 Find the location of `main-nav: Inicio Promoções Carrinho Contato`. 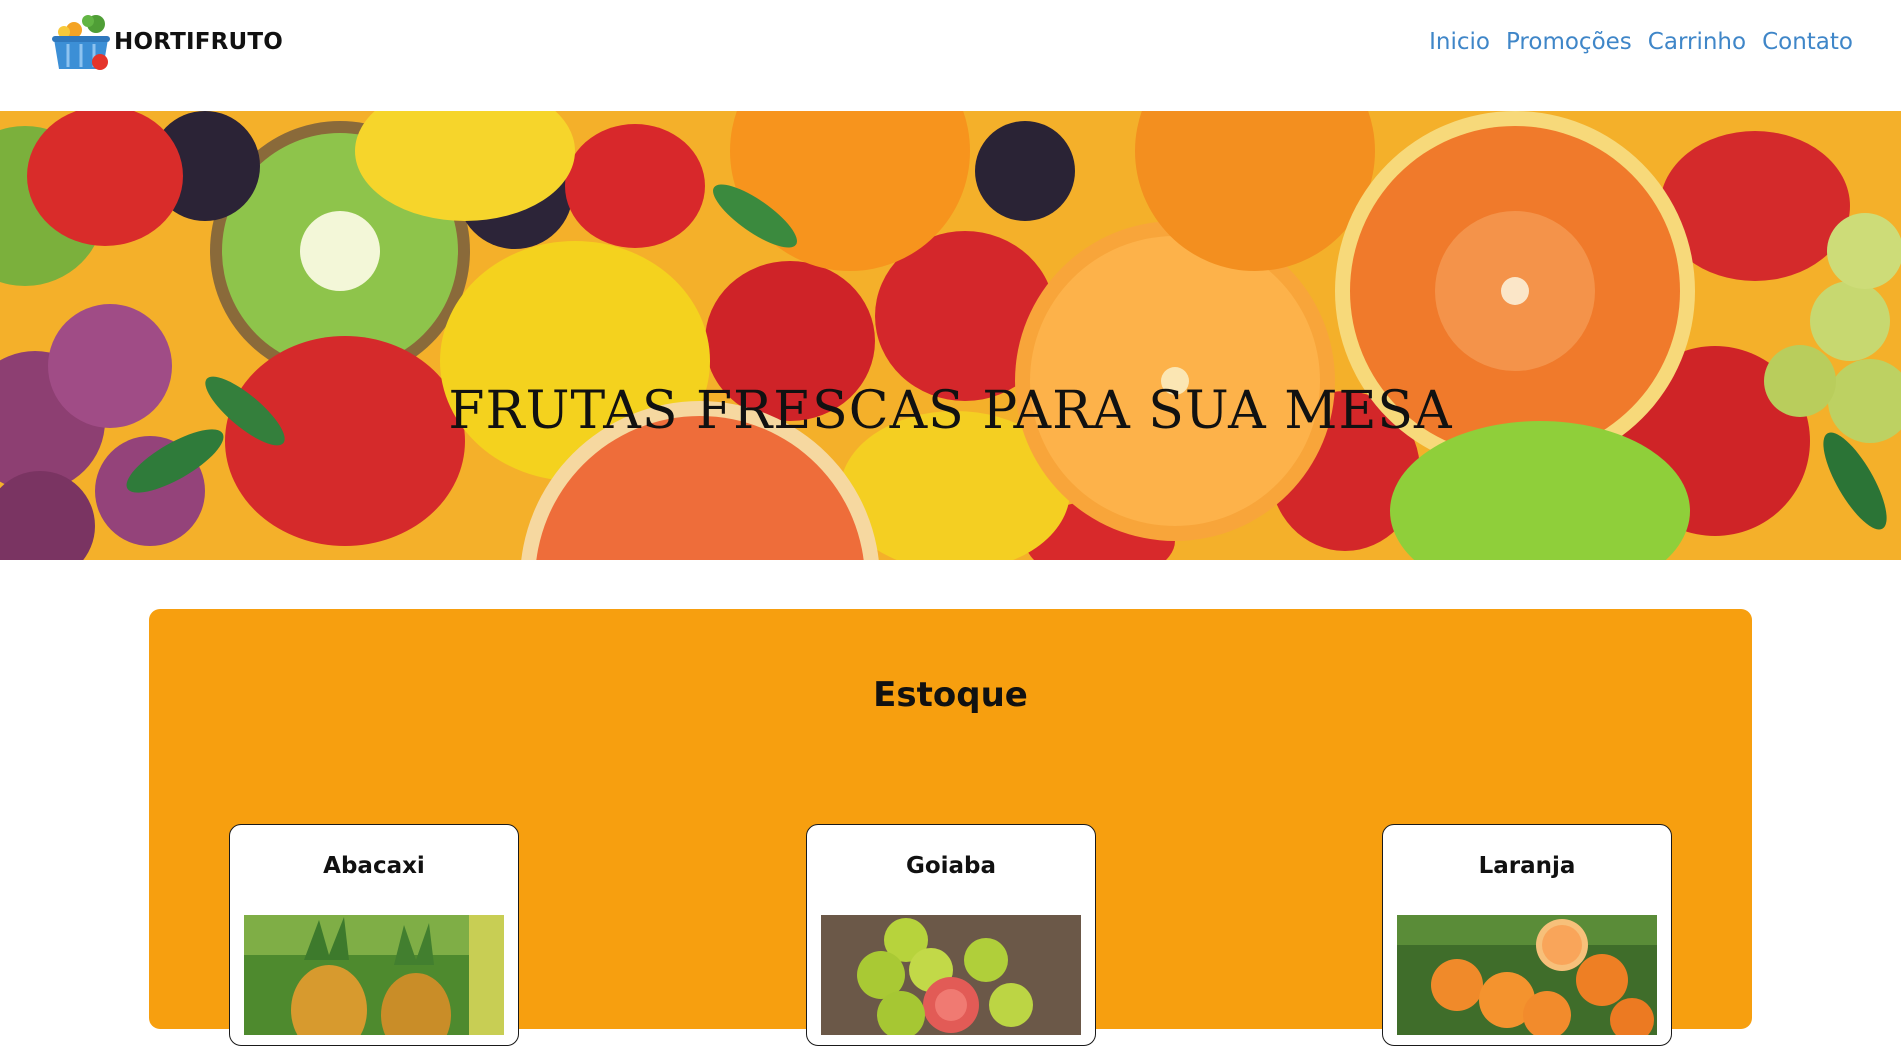

main-nav: Inicio Promoções Carrinho Contato is located at coordinates (1641, 42).